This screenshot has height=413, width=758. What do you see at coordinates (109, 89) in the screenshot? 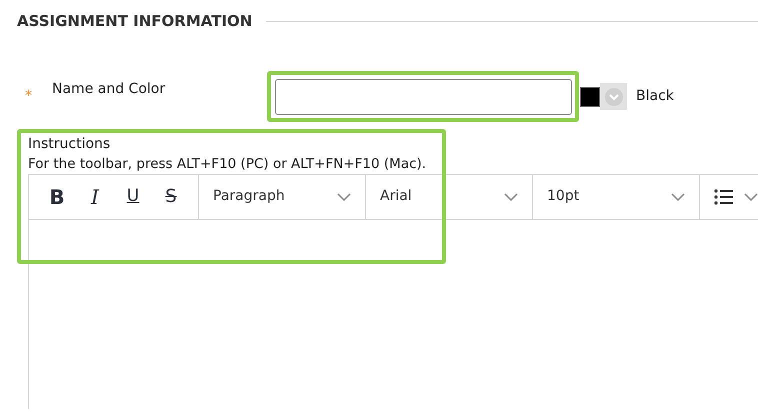
I see `field-label: Name and Color` at bounding box center [109, 89].